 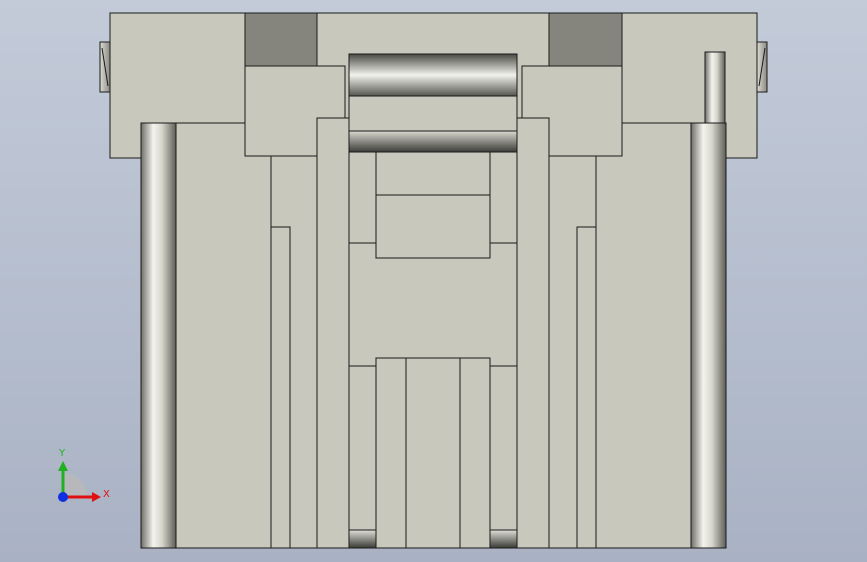 I want to click on x-axis-arrow, so click(x=96, y=497).